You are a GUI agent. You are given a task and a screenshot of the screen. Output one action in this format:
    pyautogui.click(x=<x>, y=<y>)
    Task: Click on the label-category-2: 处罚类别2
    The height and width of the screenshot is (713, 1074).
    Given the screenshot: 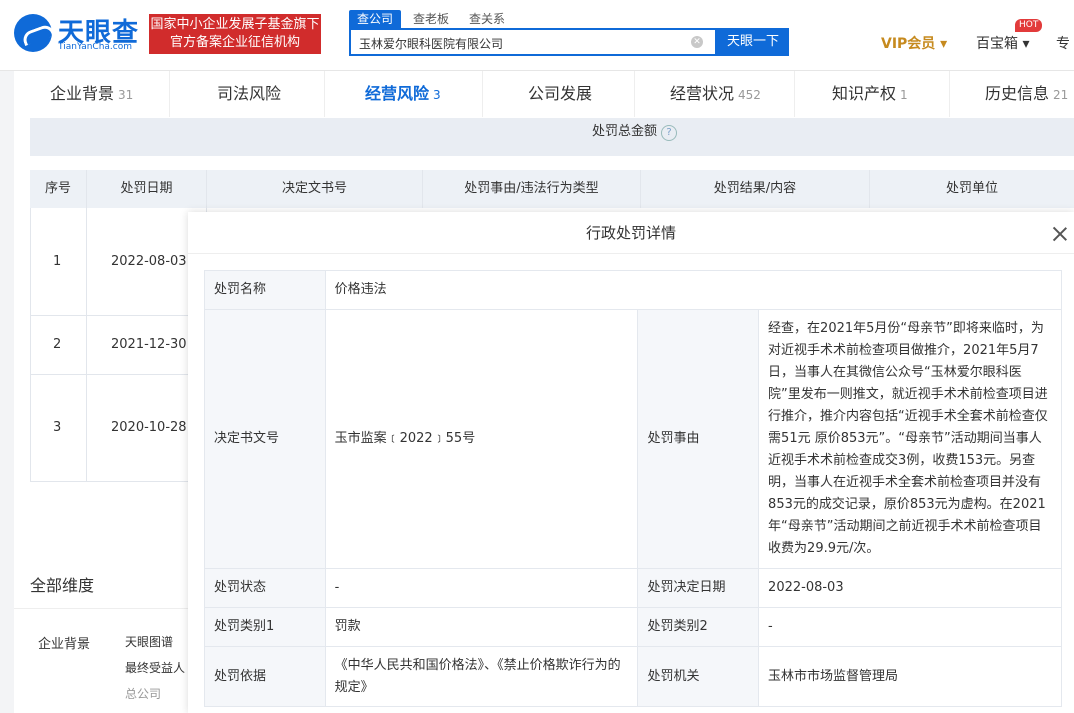 What is the action you would take?
    pyautogui.click(x=698, y=627)
    